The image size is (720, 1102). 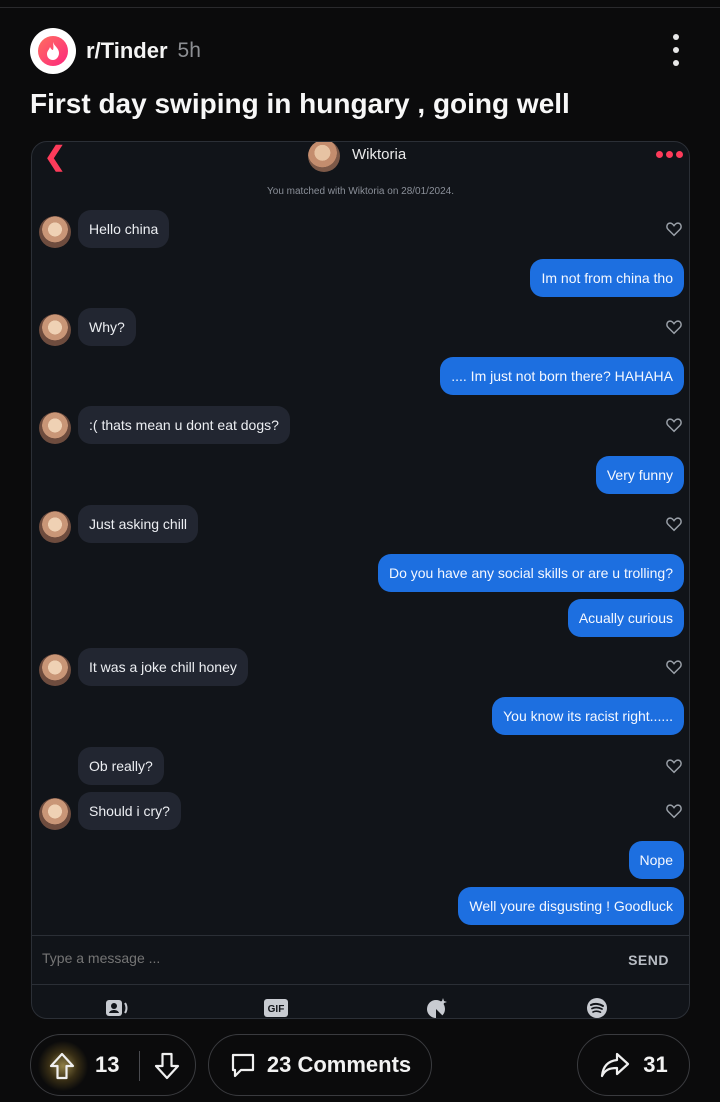 What do you see at coordinates (655, 1064) in the screenshot?
I see `share-count: 31` at bounding box center [655, 1064].